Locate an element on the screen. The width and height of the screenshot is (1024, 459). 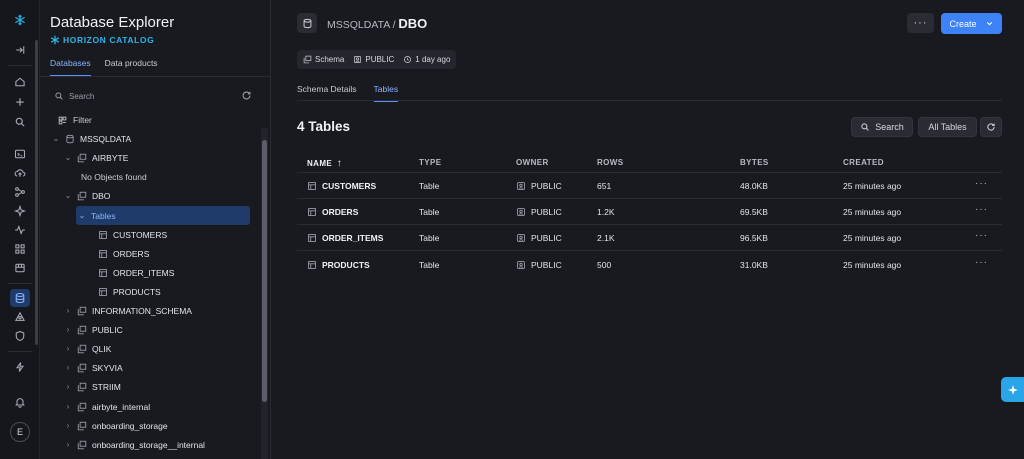
chip-owner: PUBLIC is located at coordinates (373, 59).